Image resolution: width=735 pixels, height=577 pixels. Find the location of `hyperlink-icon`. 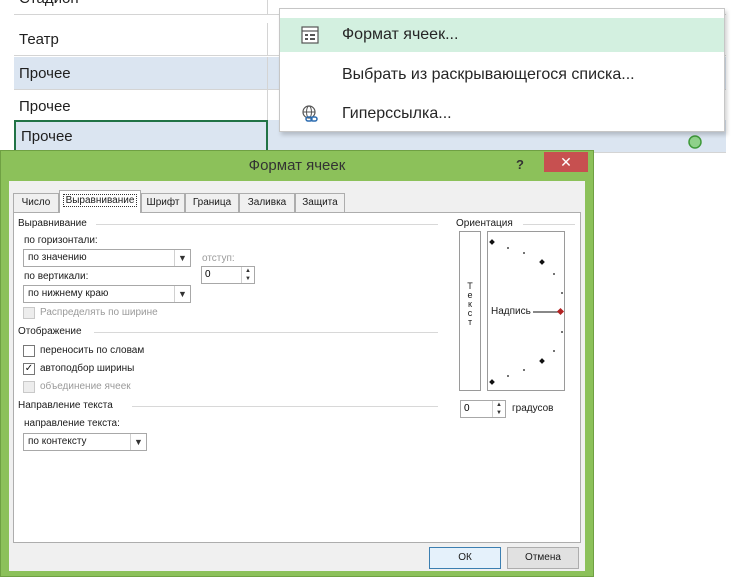

hyperlink-icon is located at coordinates (310, 113).